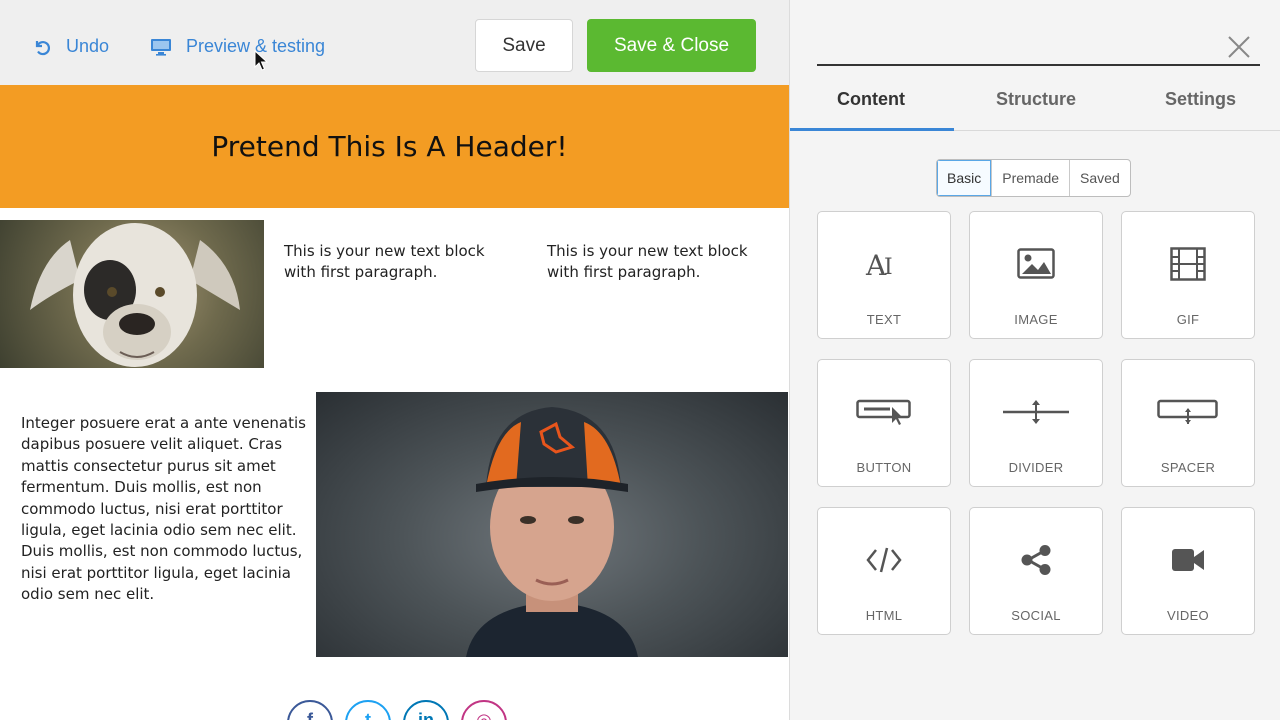 The image size is (1280, 720). I want to click on monitor-icon, so click(161, 47).